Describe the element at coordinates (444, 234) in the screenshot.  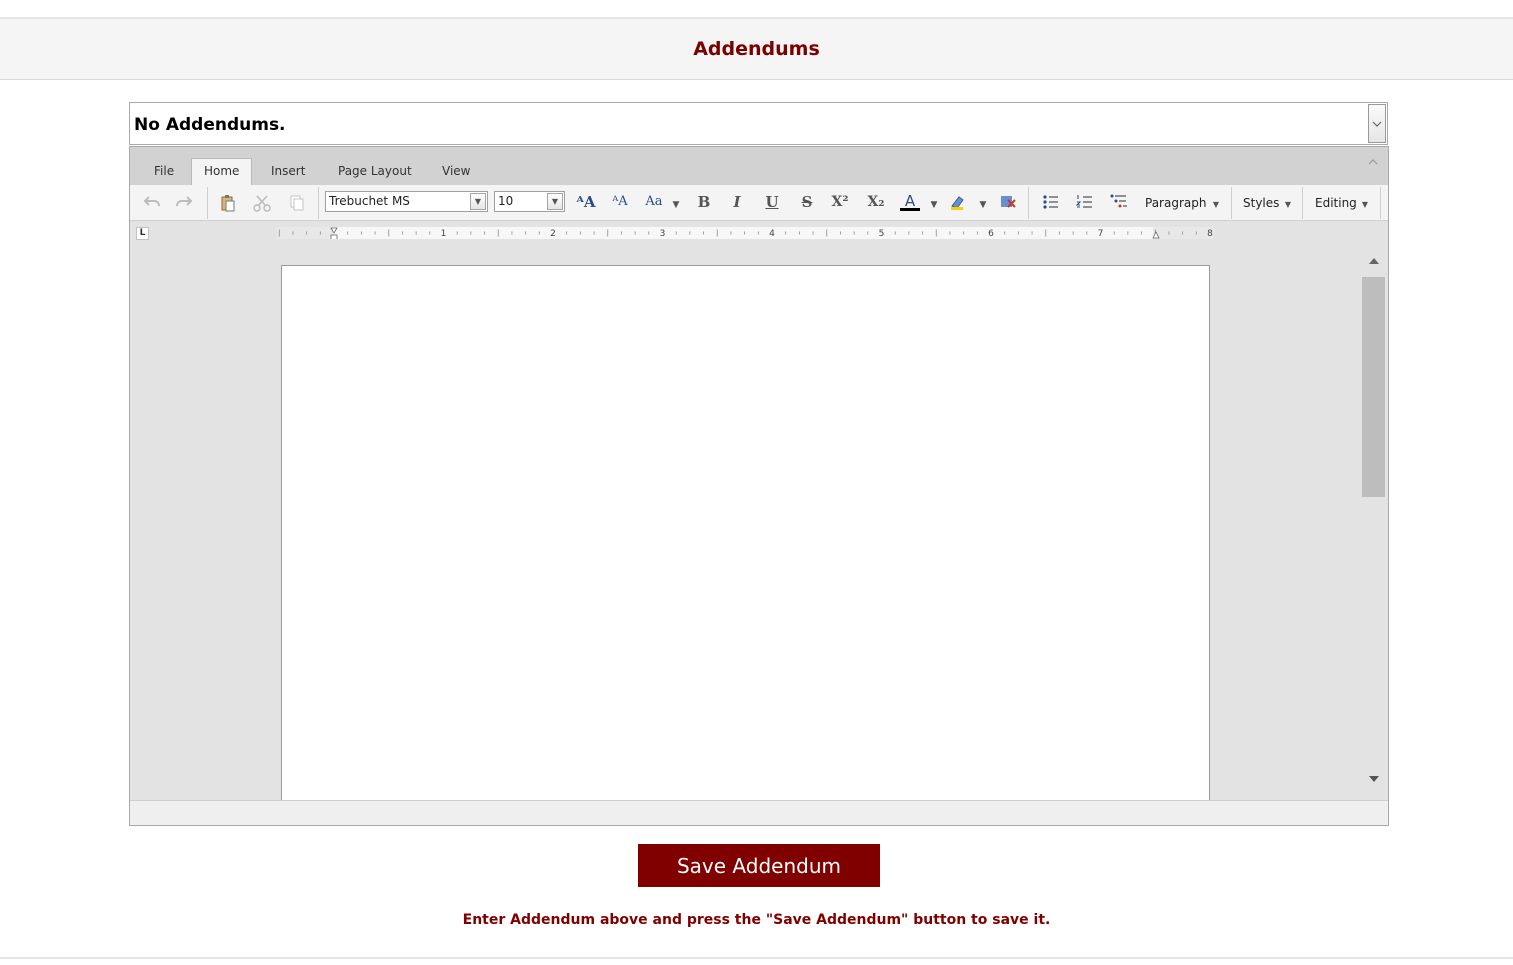
I see `ruler-number: 1` at that location.